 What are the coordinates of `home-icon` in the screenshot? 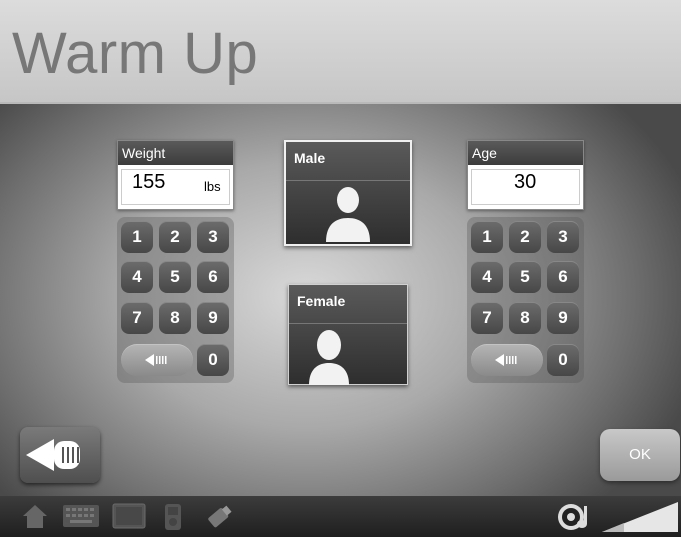 It's located at (35, 516).